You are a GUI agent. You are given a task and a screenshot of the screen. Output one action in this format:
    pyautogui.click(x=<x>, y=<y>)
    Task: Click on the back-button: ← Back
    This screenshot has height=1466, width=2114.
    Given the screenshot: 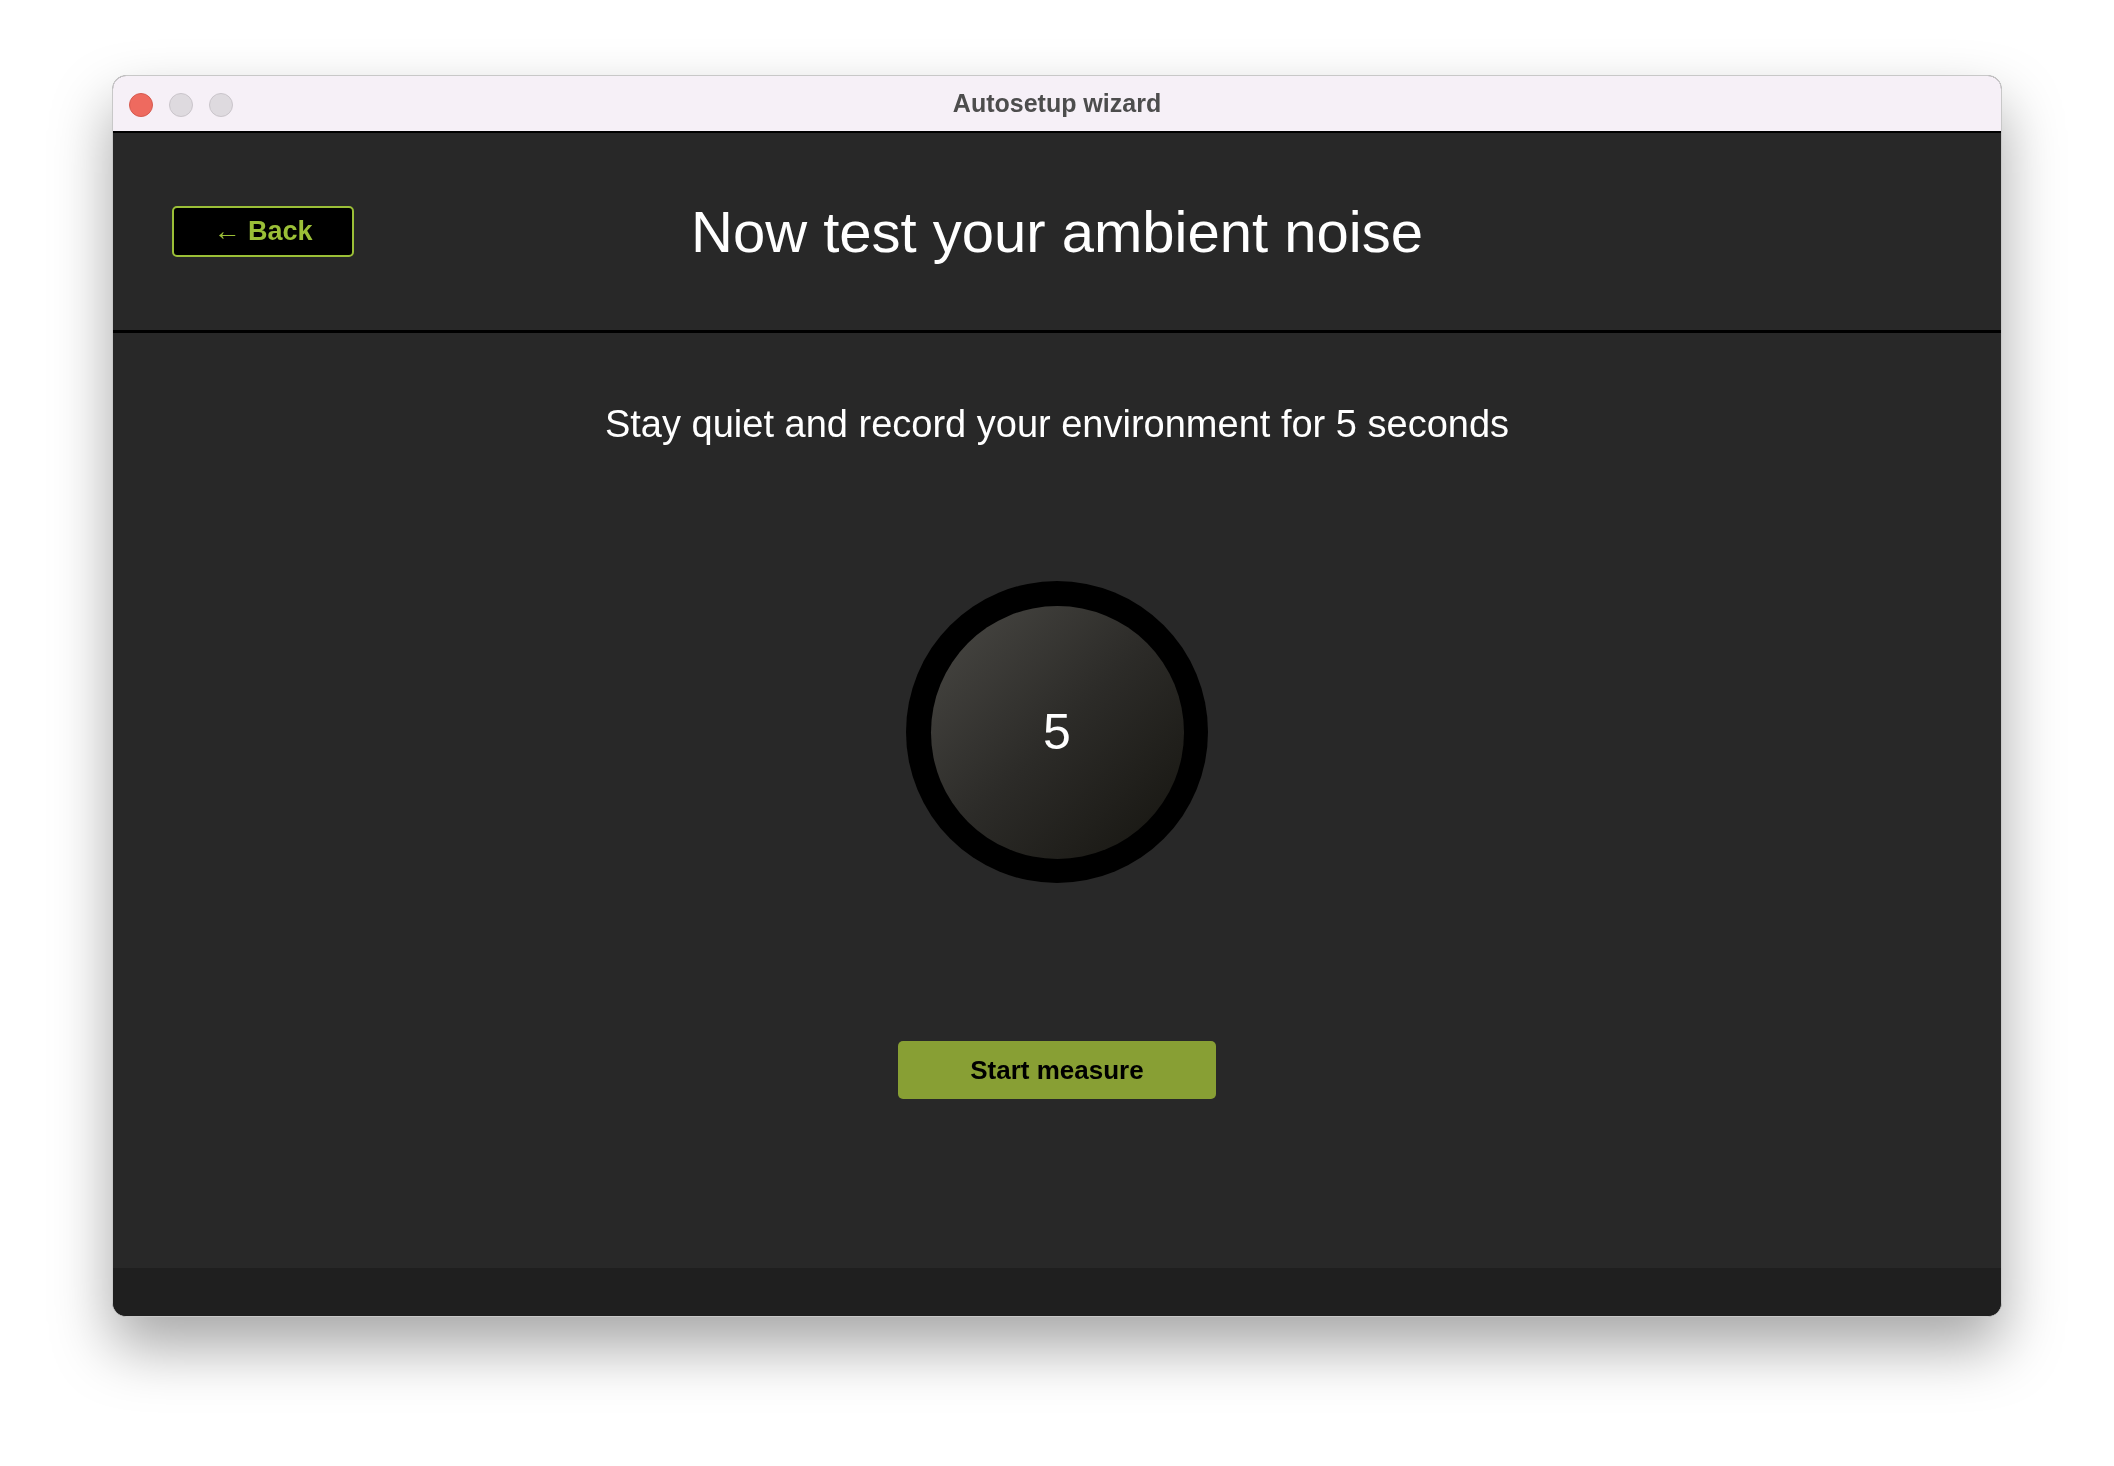 What is the action you would take?
    pyautogui.click(x=263, y=231)
    